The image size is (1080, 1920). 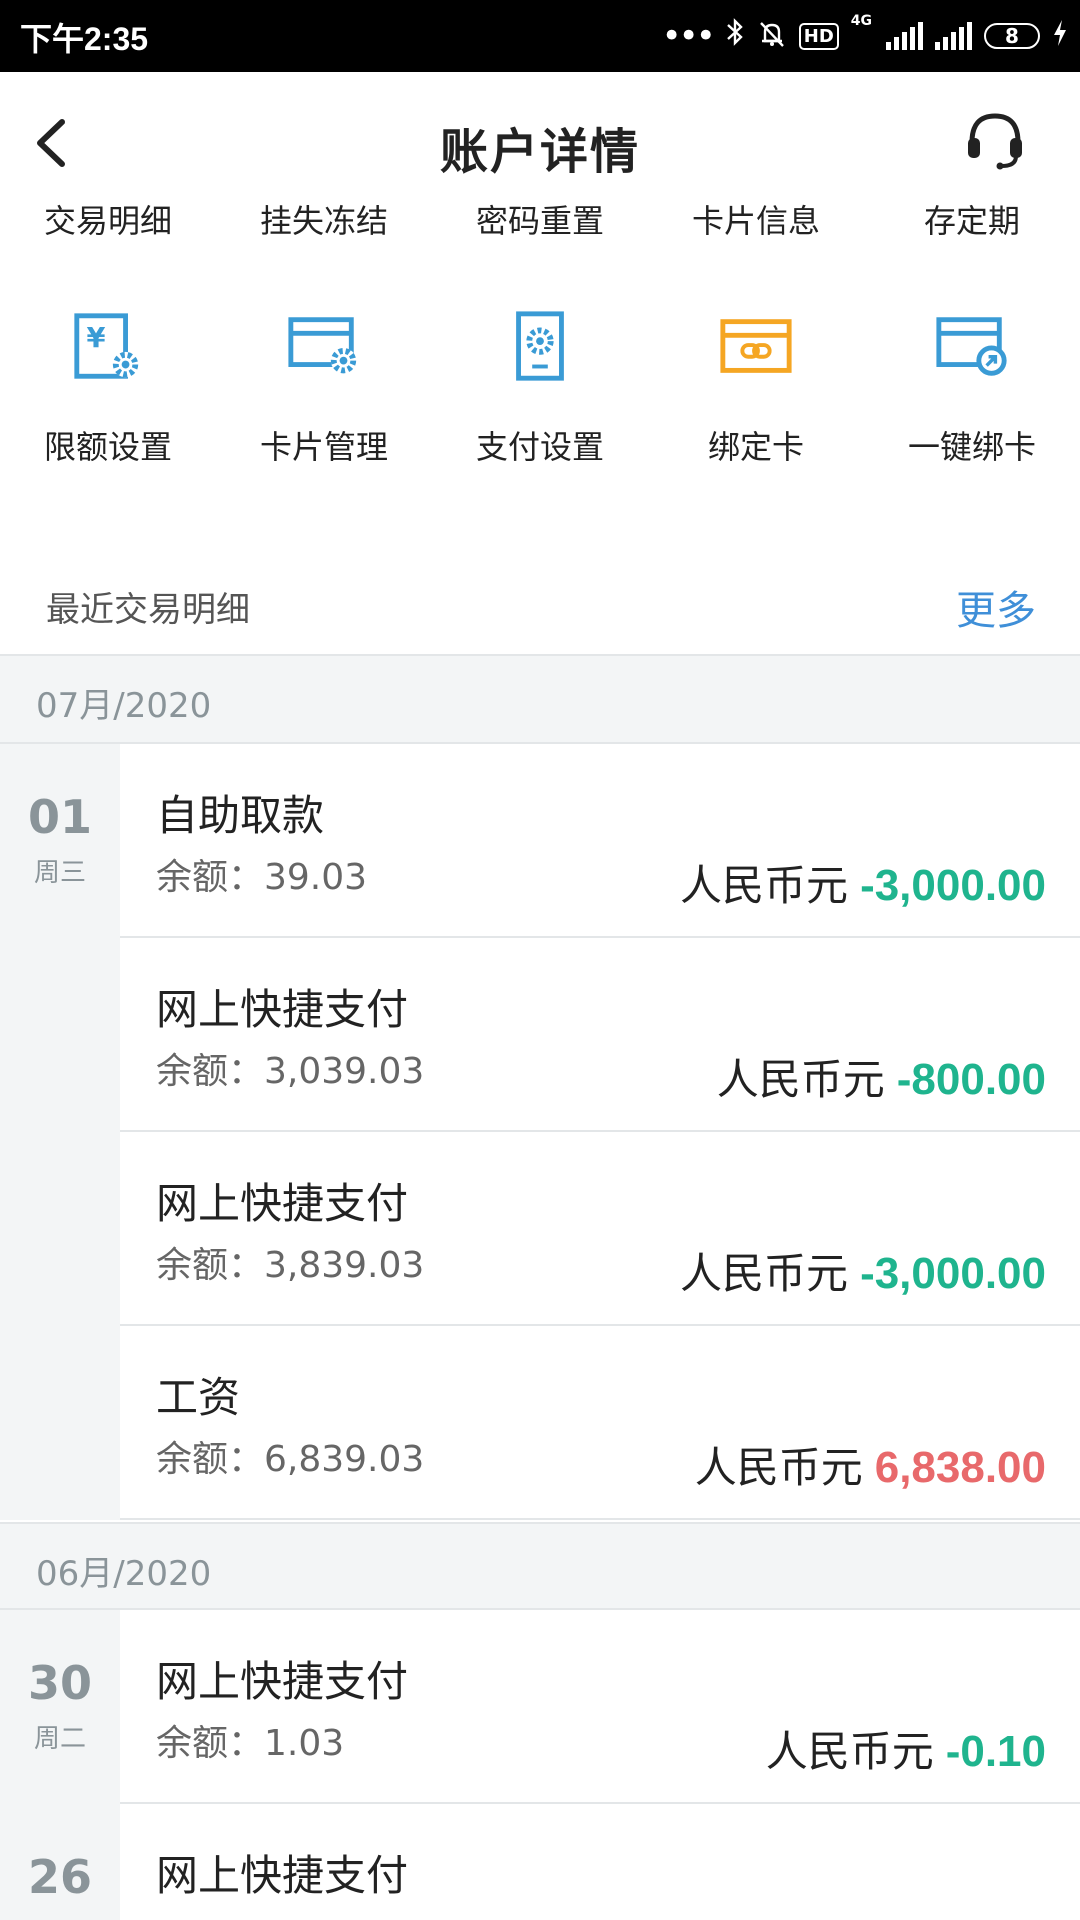 What do you see at coordinates (861, 21) in the screenshot?
I see `network-label: 4G` at bounding box center [861, 21].